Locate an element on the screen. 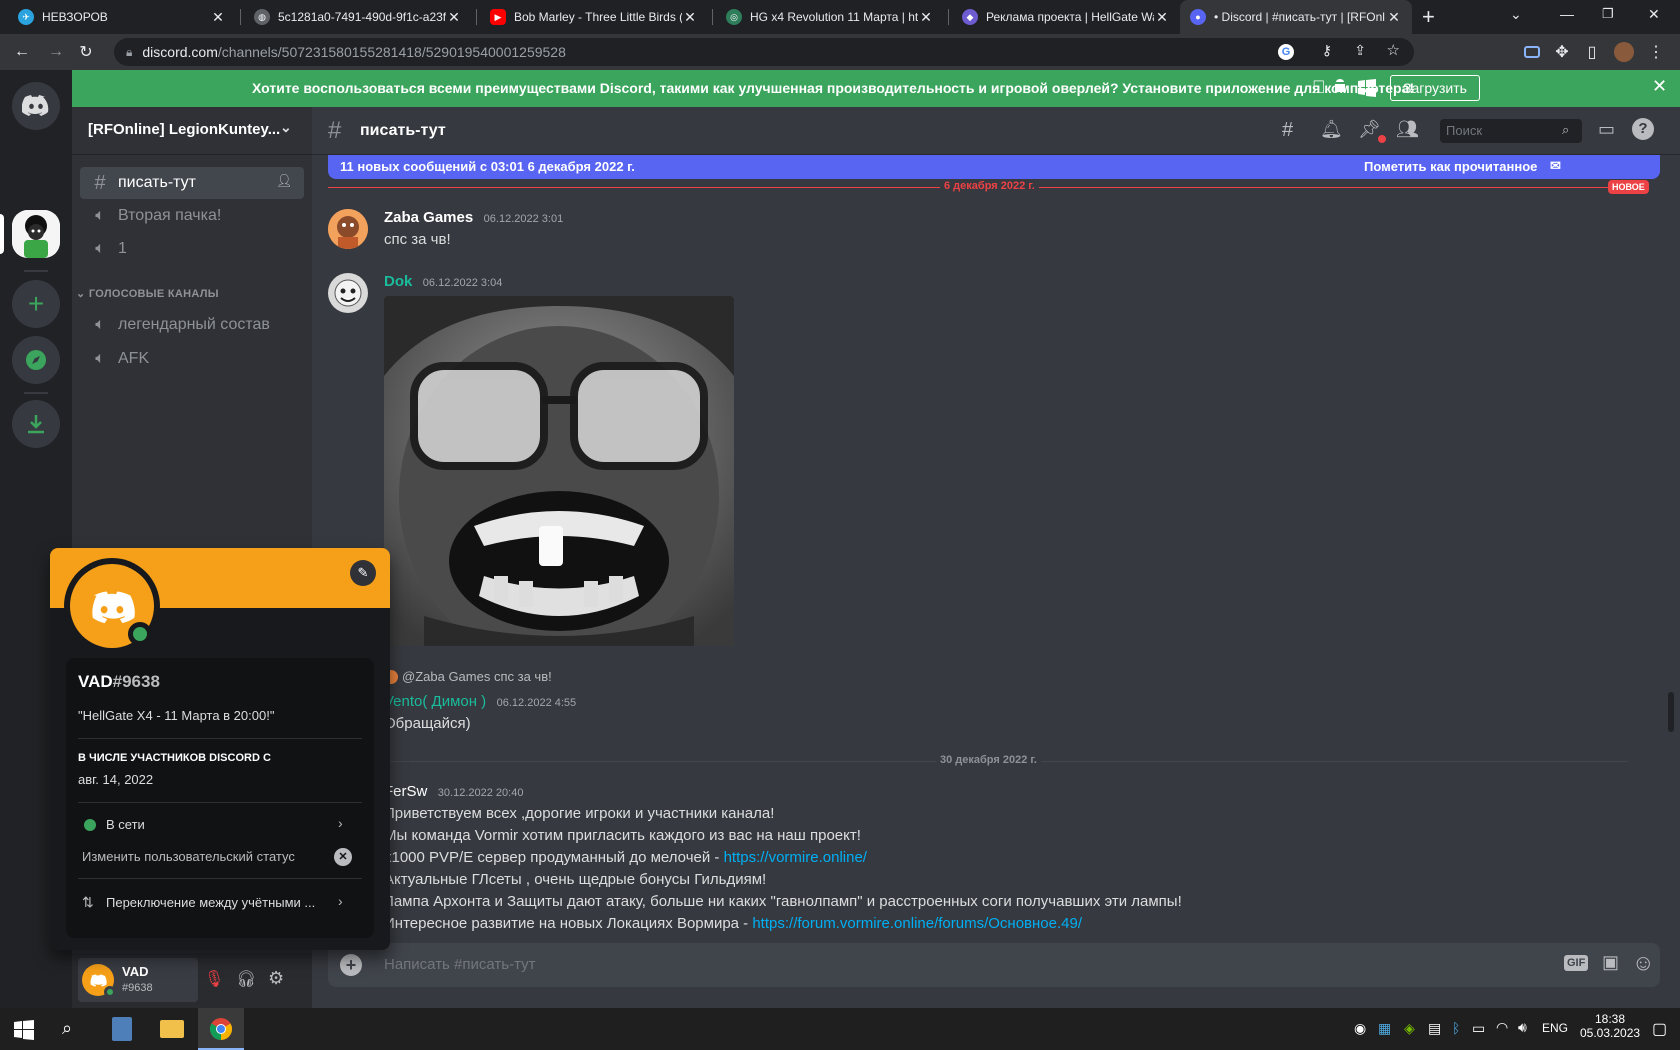 Image resolution: width=1680 pixels, height=1050 pixels. profile-username: VAD is located at coordinates (95, 681).